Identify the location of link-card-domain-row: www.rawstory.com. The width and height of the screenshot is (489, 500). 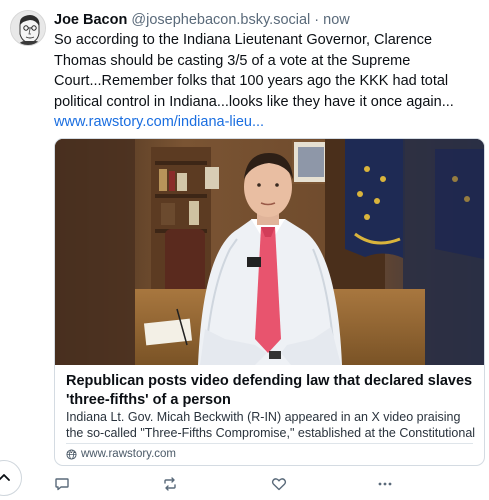
(121, 454).